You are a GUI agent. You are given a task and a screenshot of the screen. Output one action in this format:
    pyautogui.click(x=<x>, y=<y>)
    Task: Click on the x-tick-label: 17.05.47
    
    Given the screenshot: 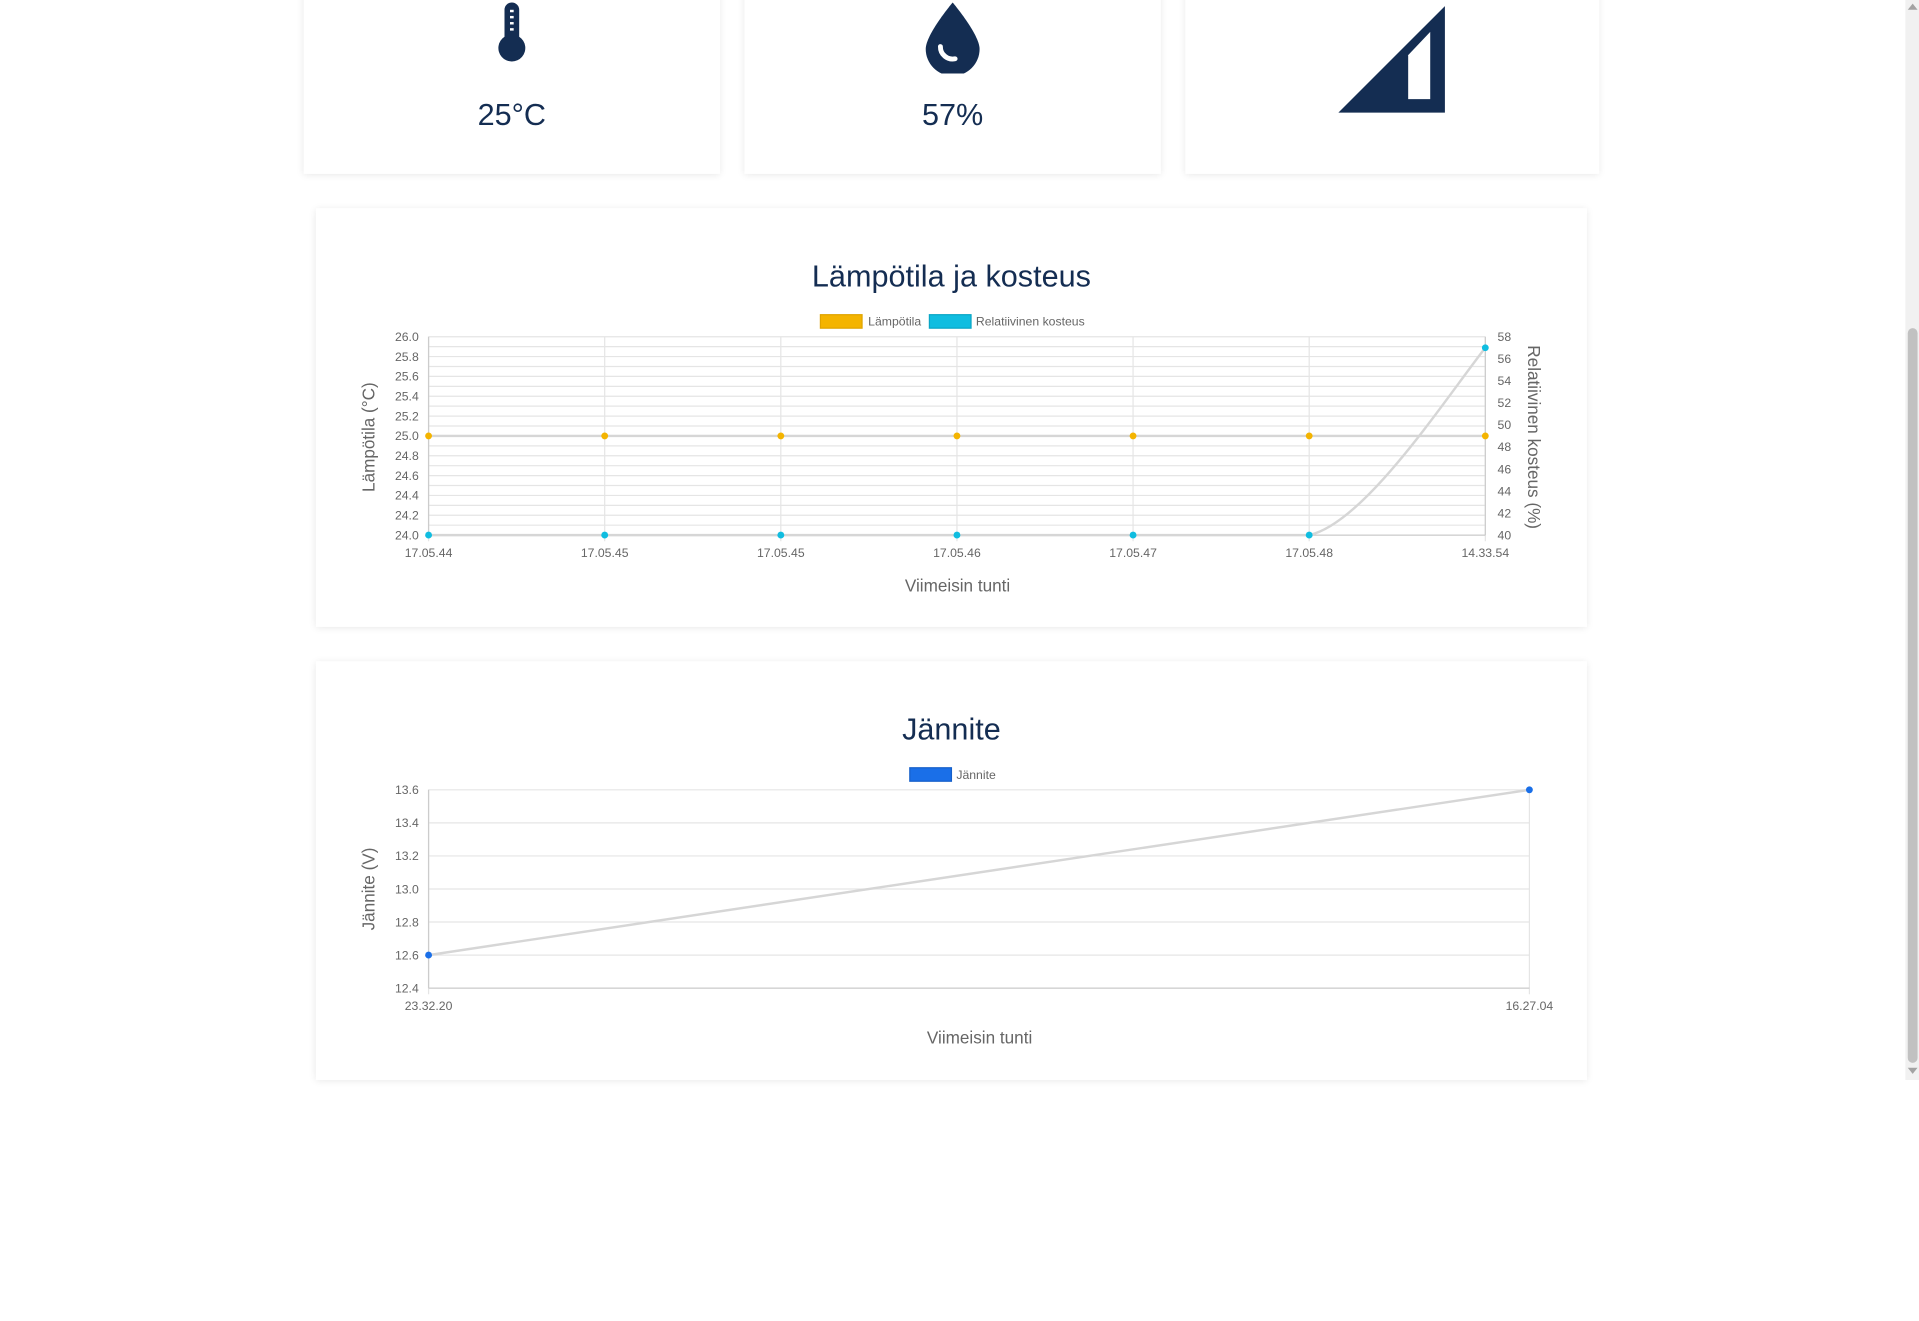 What is the action you would take?
    pyautogui.click(x=1133, y=553)
    